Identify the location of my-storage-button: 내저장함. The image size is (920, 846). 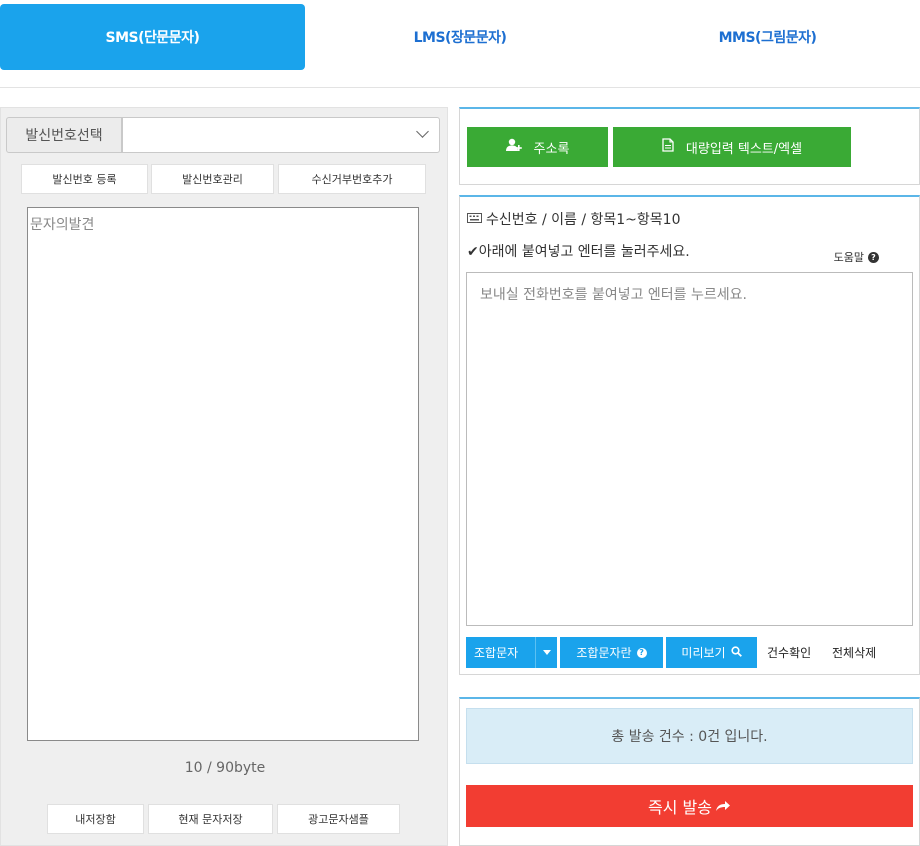
(95, 819).